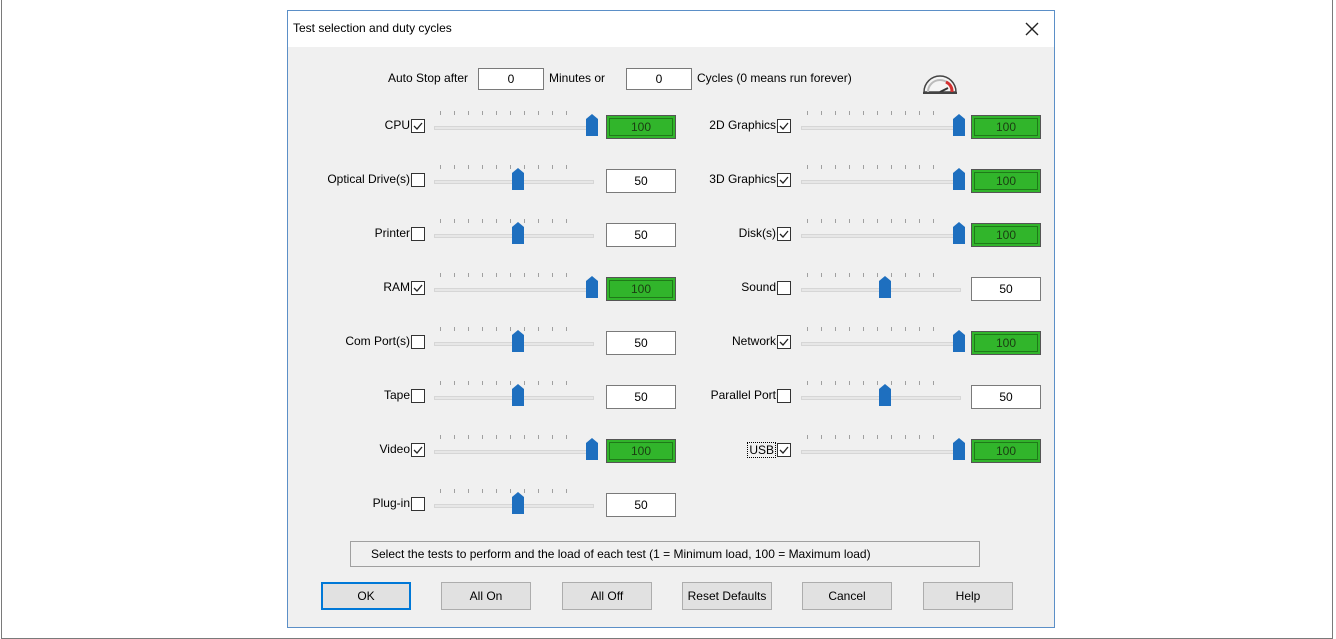 The image size is (1336, 639). I want to click on checkbox-network, so click(784, 342).